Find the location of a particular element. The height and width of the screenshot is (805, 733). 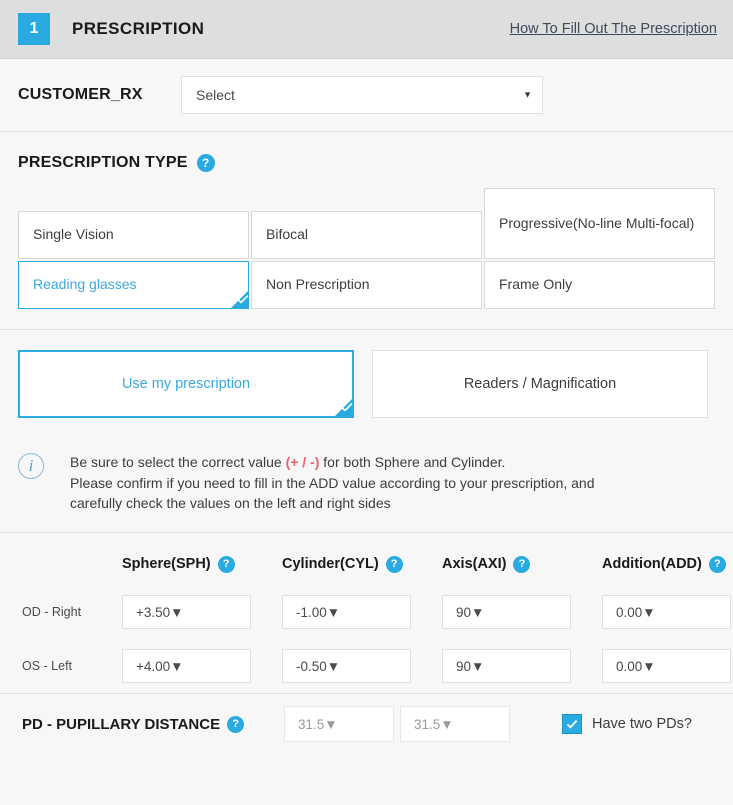

how-to-fill-out-link: How To Fill Out The Prescription is located at coordinates (613, 29).